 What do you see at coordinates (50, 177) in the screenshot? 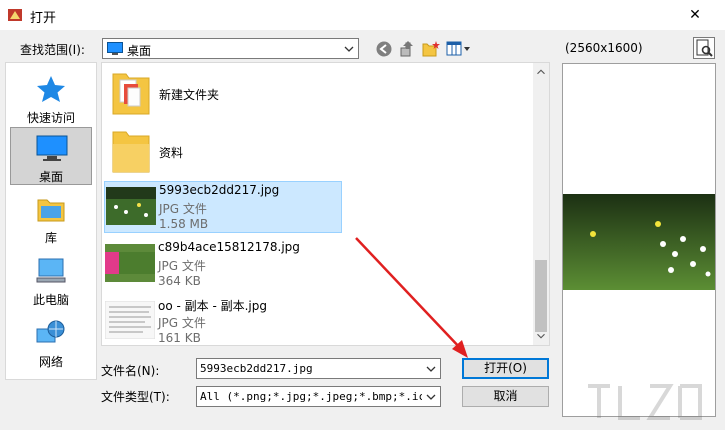
I see `place-label: 桌面` at bounding box center [50, 177].